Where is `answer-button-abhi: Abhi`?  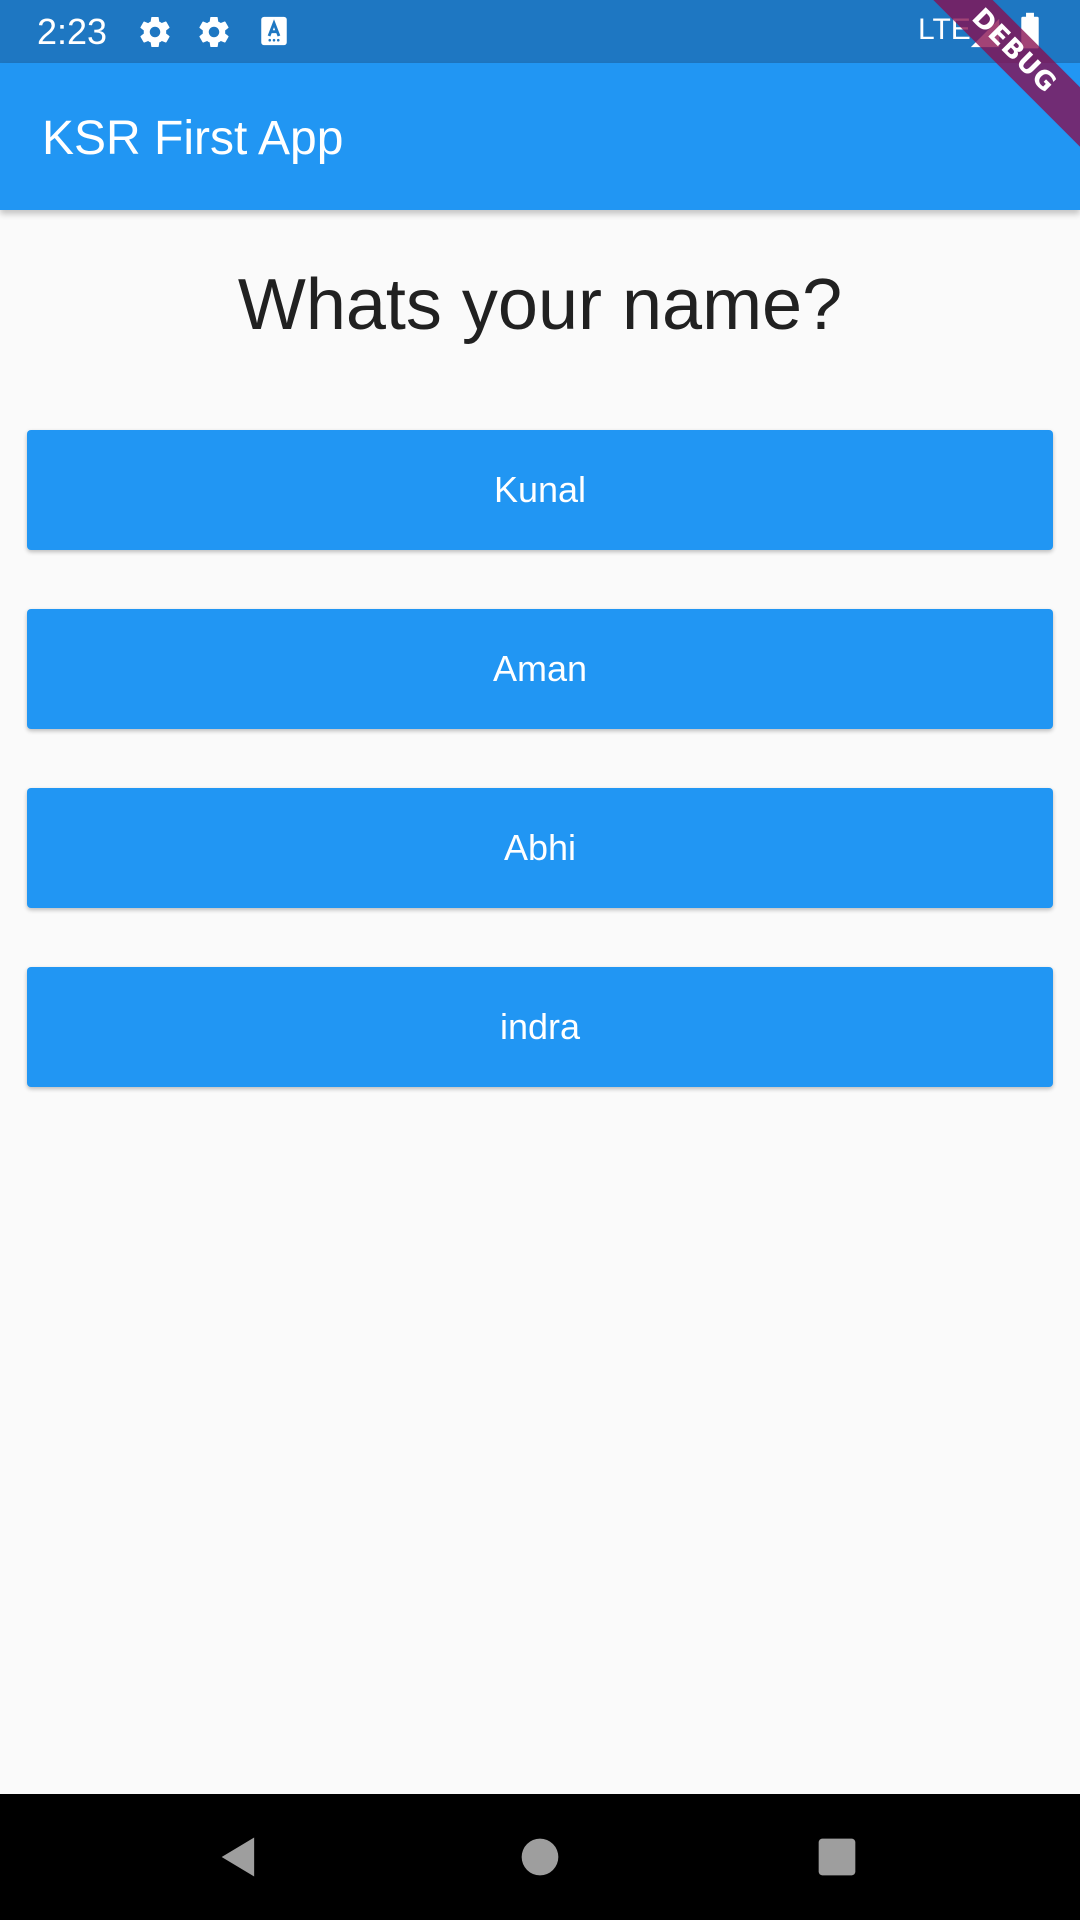
answer-button-abhi: Abhi is located at coordinates (540, 848).